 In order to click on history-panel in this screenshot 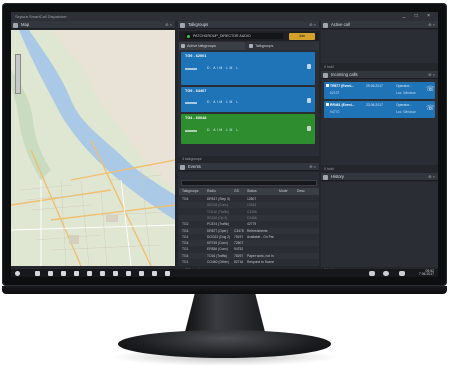, I will do `click(379, 224)`.